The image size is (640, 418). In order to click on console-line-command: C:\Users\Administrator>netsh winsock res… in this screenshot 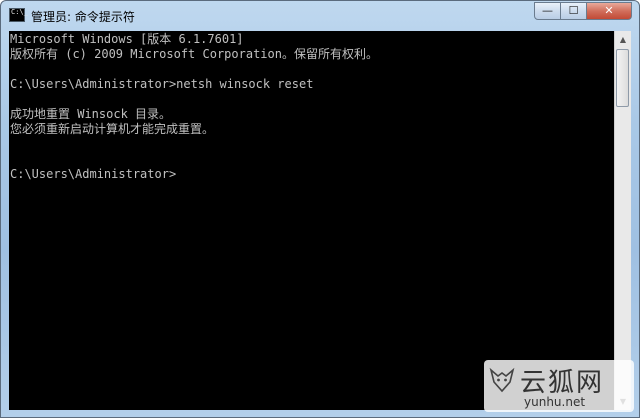, I will do `click(162, 84)`.